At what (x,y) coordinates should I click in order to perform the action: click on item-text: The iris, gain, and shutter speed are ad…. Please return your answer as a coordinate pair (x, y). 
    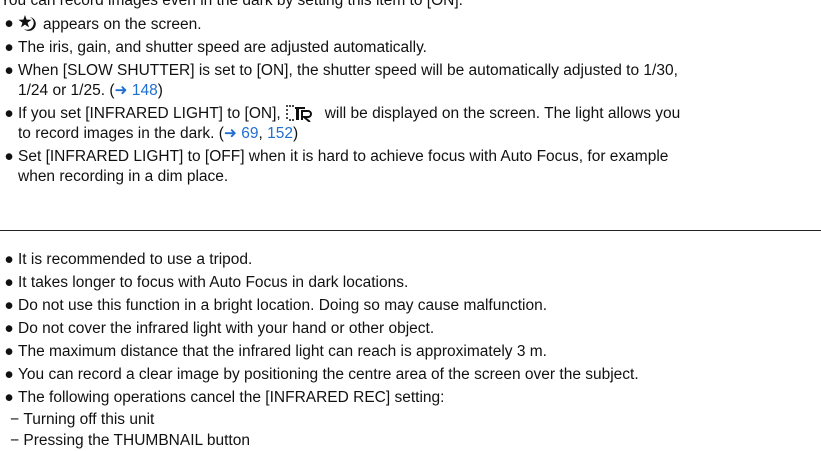
    Looking at the image, I should click on (222, 47).